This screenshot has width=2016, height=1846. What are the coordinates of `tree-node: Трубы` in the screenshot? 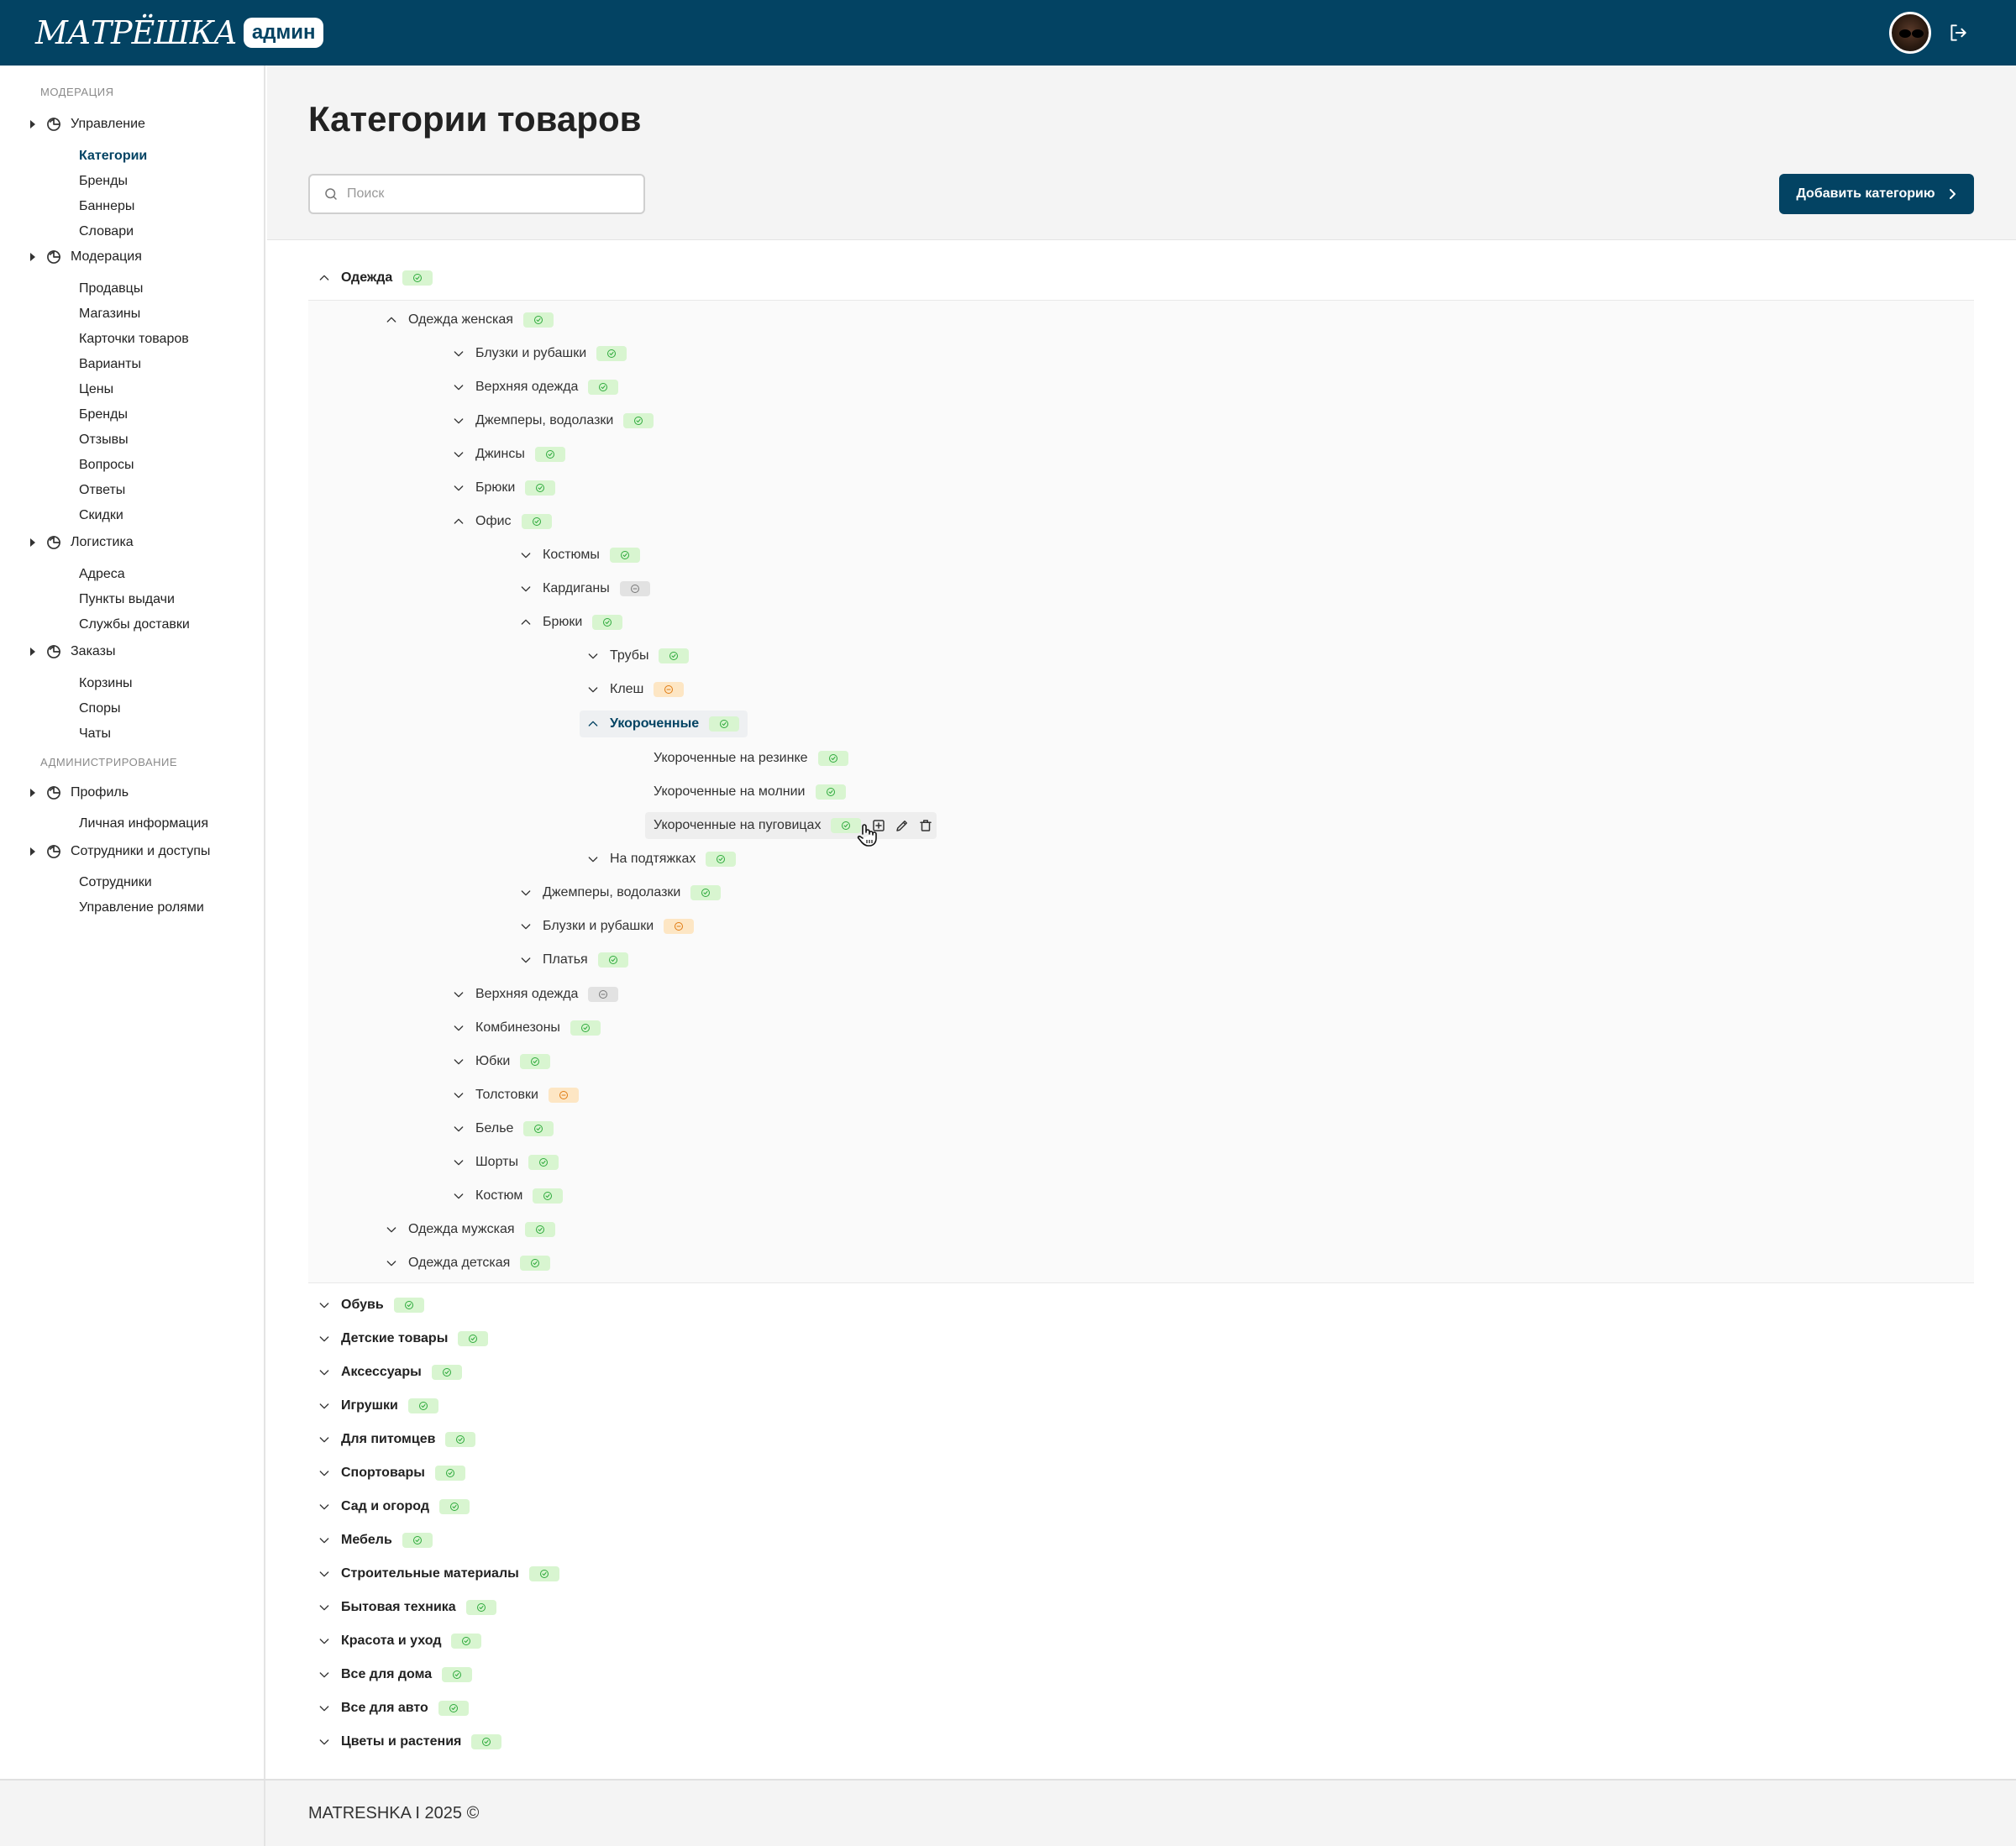 It's located at (638, 655).